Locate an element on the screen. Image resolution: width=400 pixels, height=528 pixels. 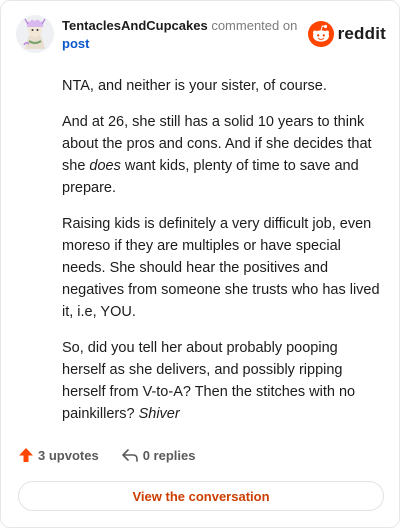
reddit-wordmark: reddit is located at coordinates (361, 33).